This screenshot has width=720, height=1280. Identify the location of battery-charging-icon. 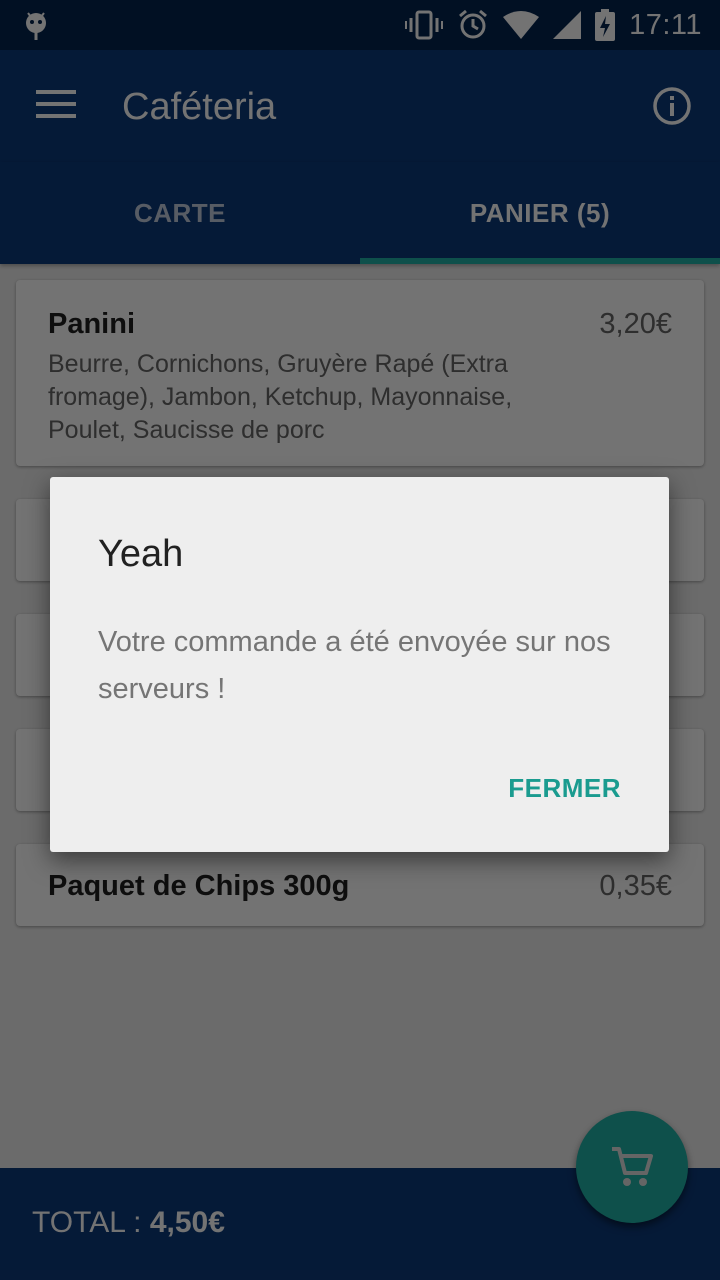
(605, 25).